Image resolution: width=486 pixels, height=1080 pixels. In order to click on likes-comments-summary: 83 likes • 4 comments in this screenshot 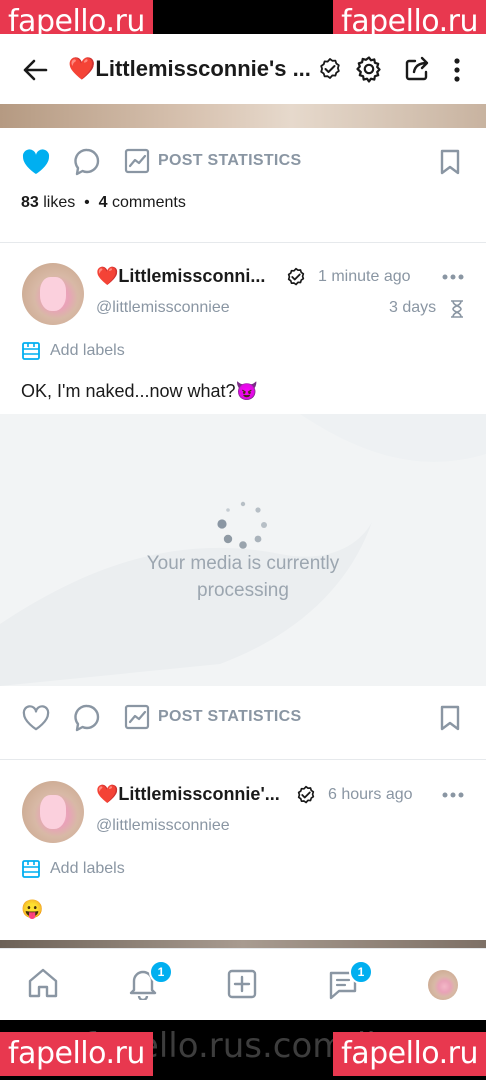, I will do `click(103, 203)`.